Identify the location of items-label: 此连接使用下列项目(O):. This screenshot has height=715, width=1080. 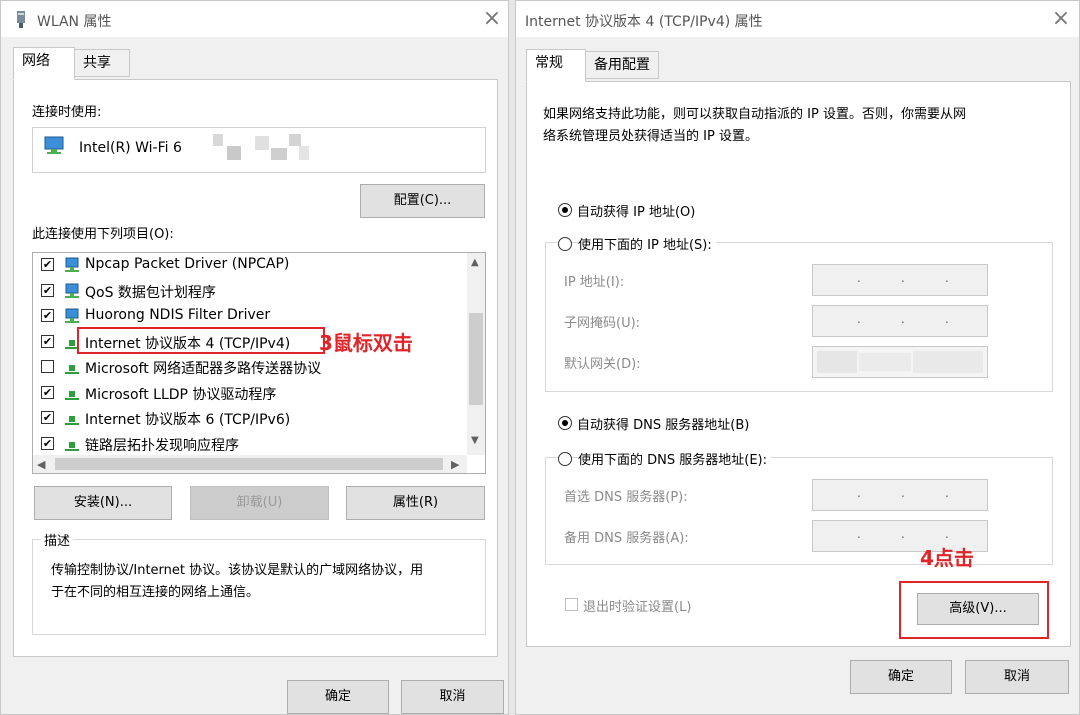
(103, 234).